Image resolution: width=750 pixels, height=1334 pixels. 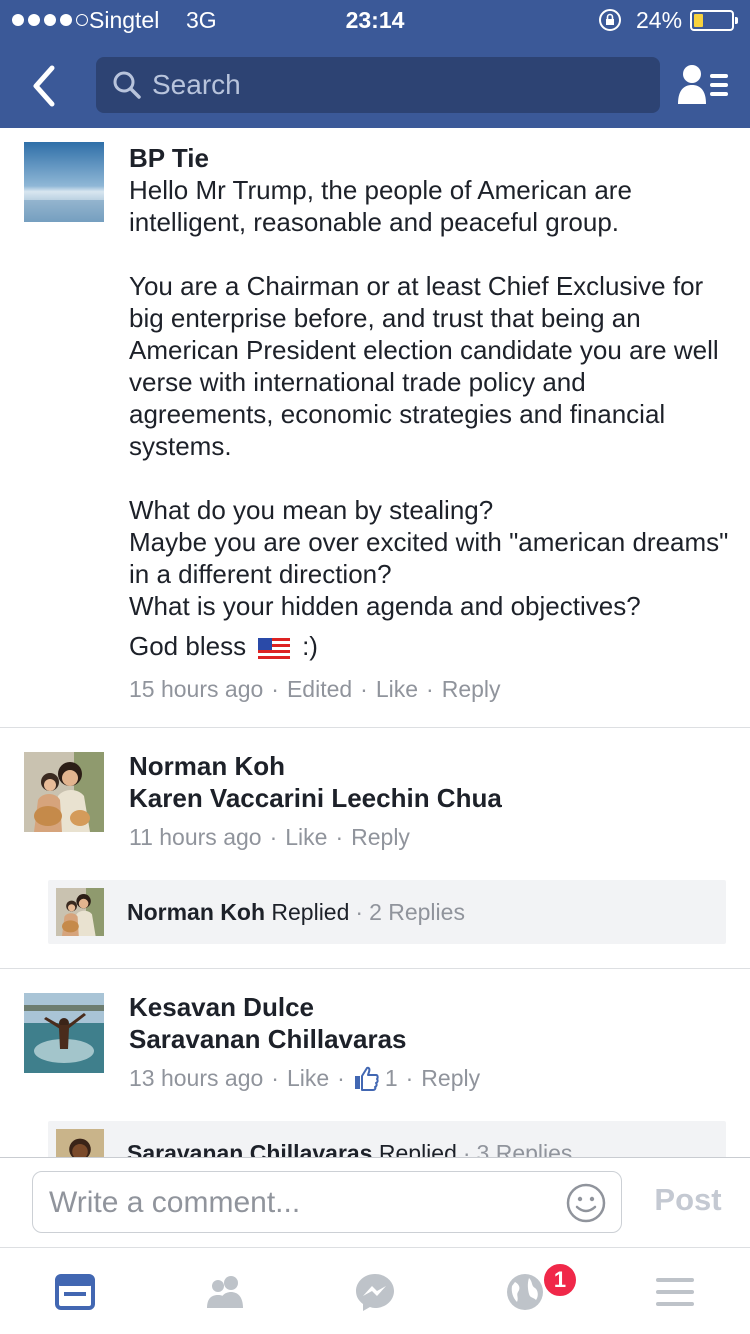 I want to click on tab-bar: 1, so click(x=375, y=1290).